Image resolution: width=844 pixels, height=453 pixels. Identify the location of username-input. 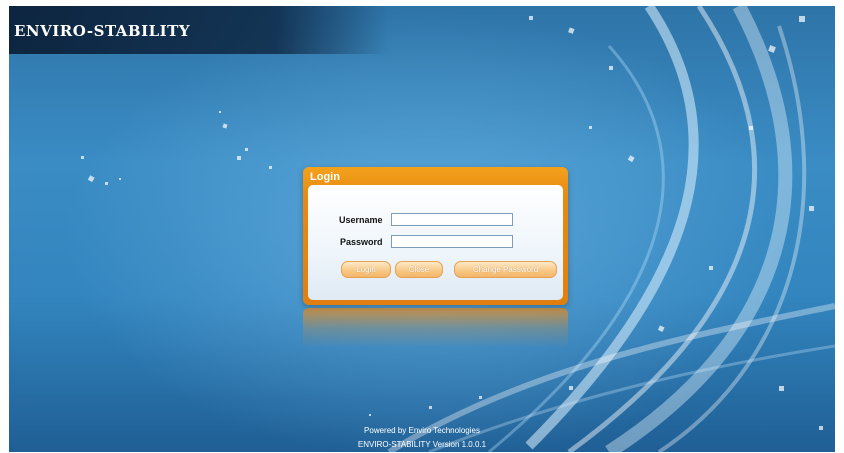
(452, 219).